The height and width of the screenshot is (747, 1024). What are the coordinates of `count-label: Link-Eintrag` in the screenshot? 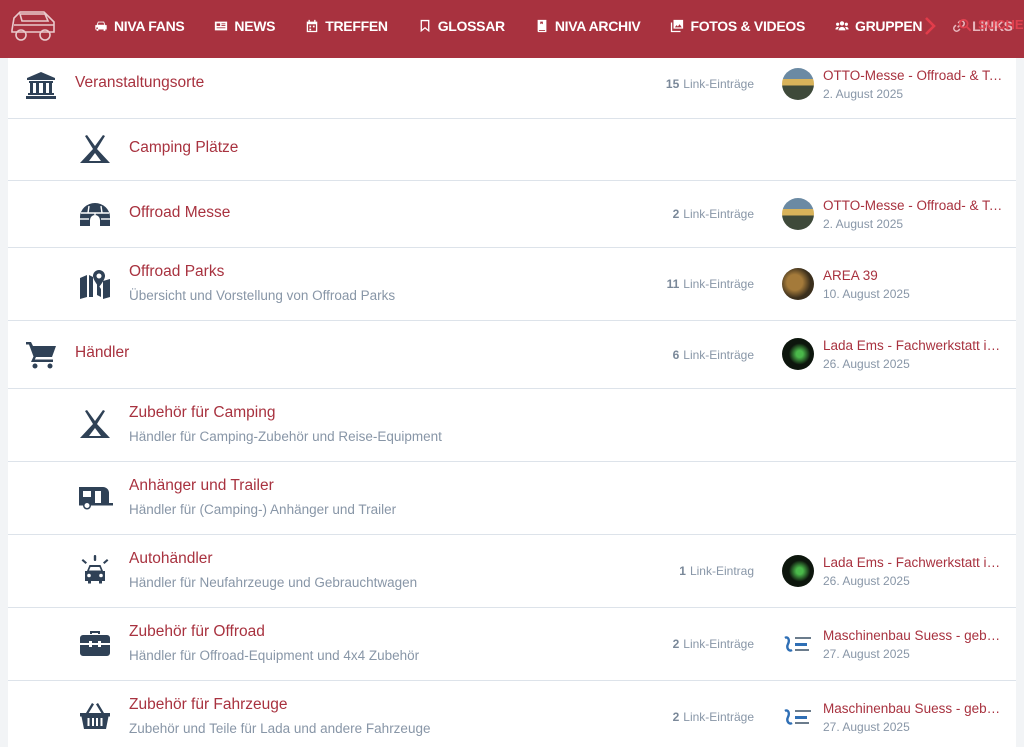 It's located at (721, 571).